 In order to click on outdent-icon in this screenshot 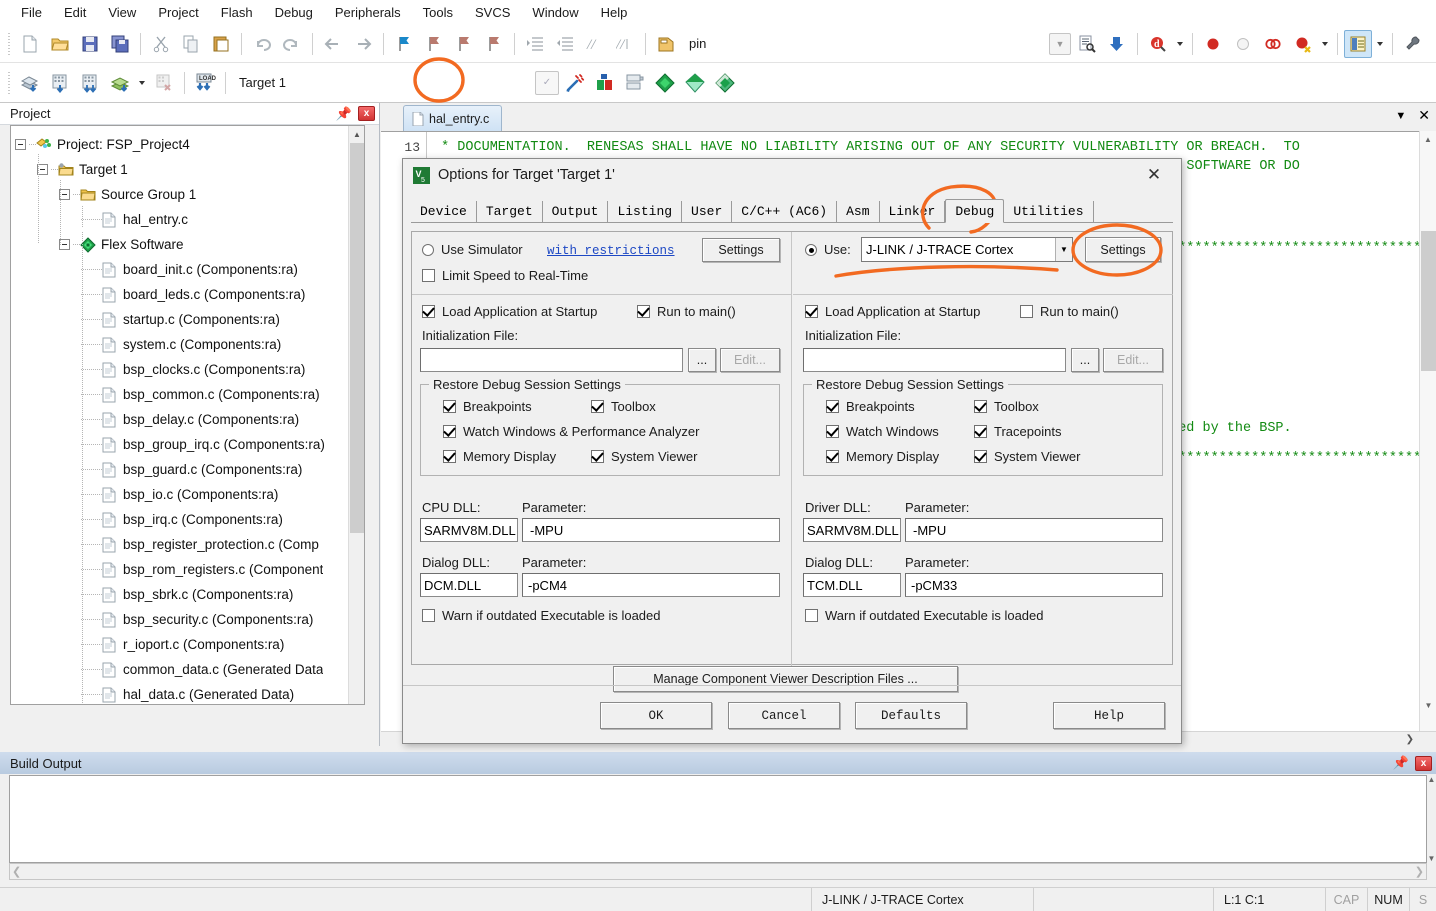, I will do `click(565, 44)`.